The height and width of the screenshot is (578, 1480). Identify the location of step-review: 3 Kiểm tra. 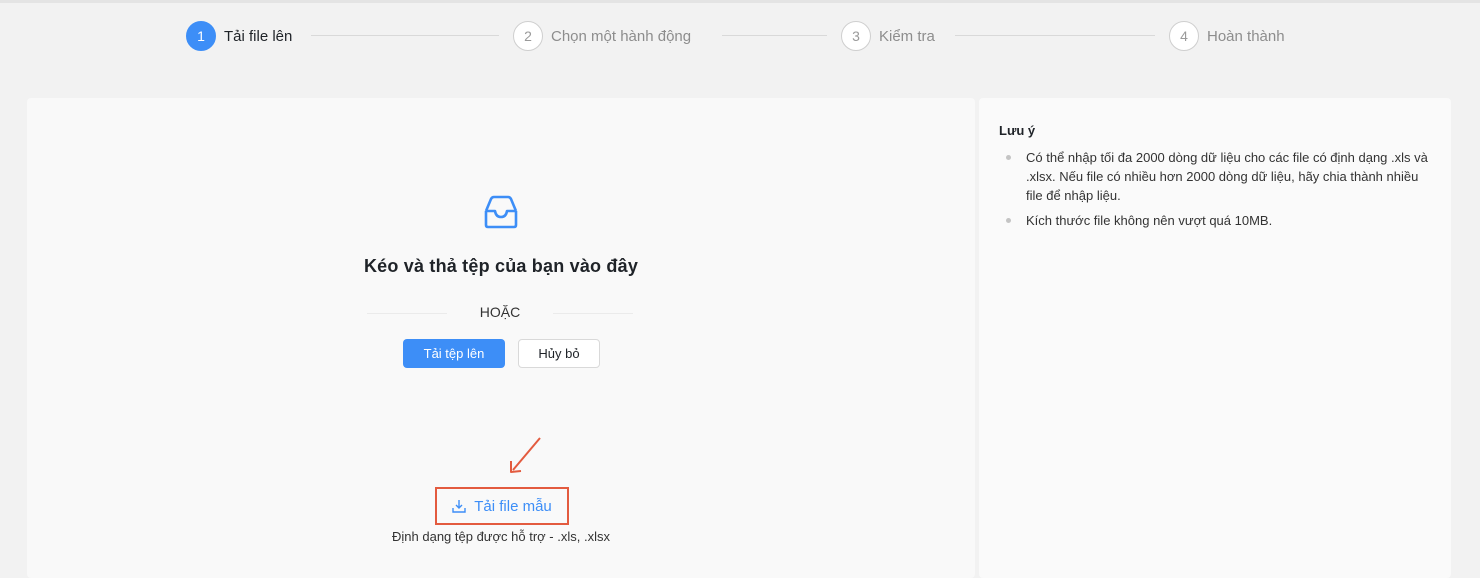
(888, 36).